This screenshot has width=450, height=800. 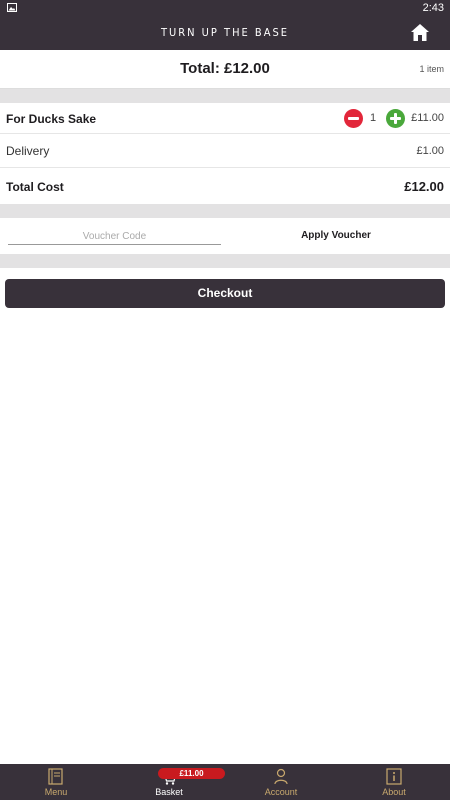 I want to click on basket-item-row: For Ducks Sake 1 £11.00, so click(x=225, y=118).